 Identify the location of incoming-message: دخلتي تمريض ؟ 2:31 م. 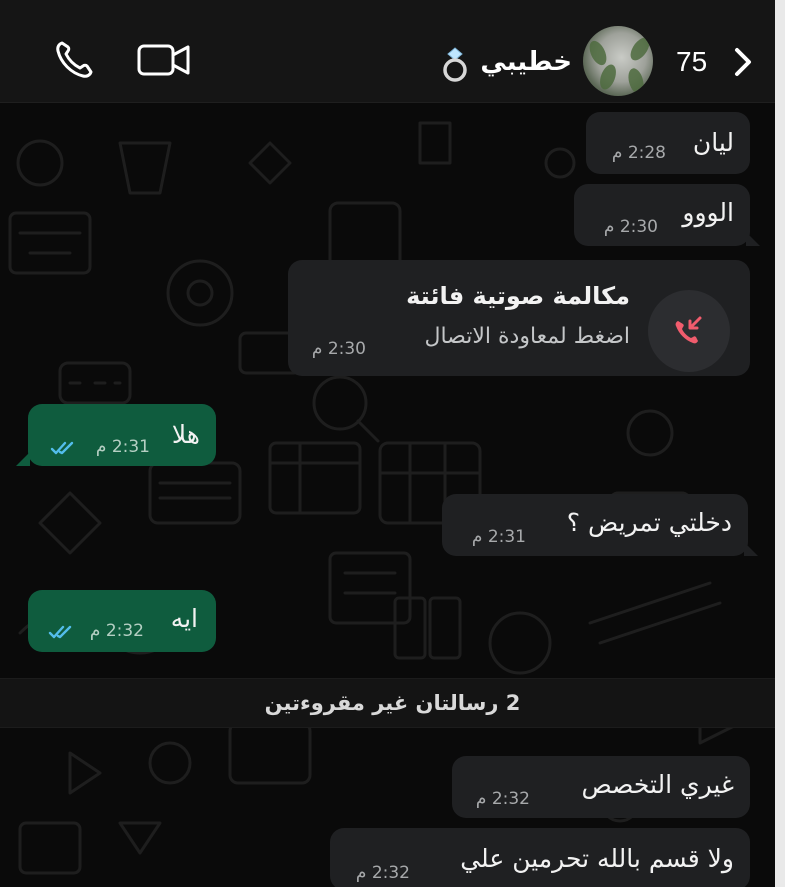
(595, 525).